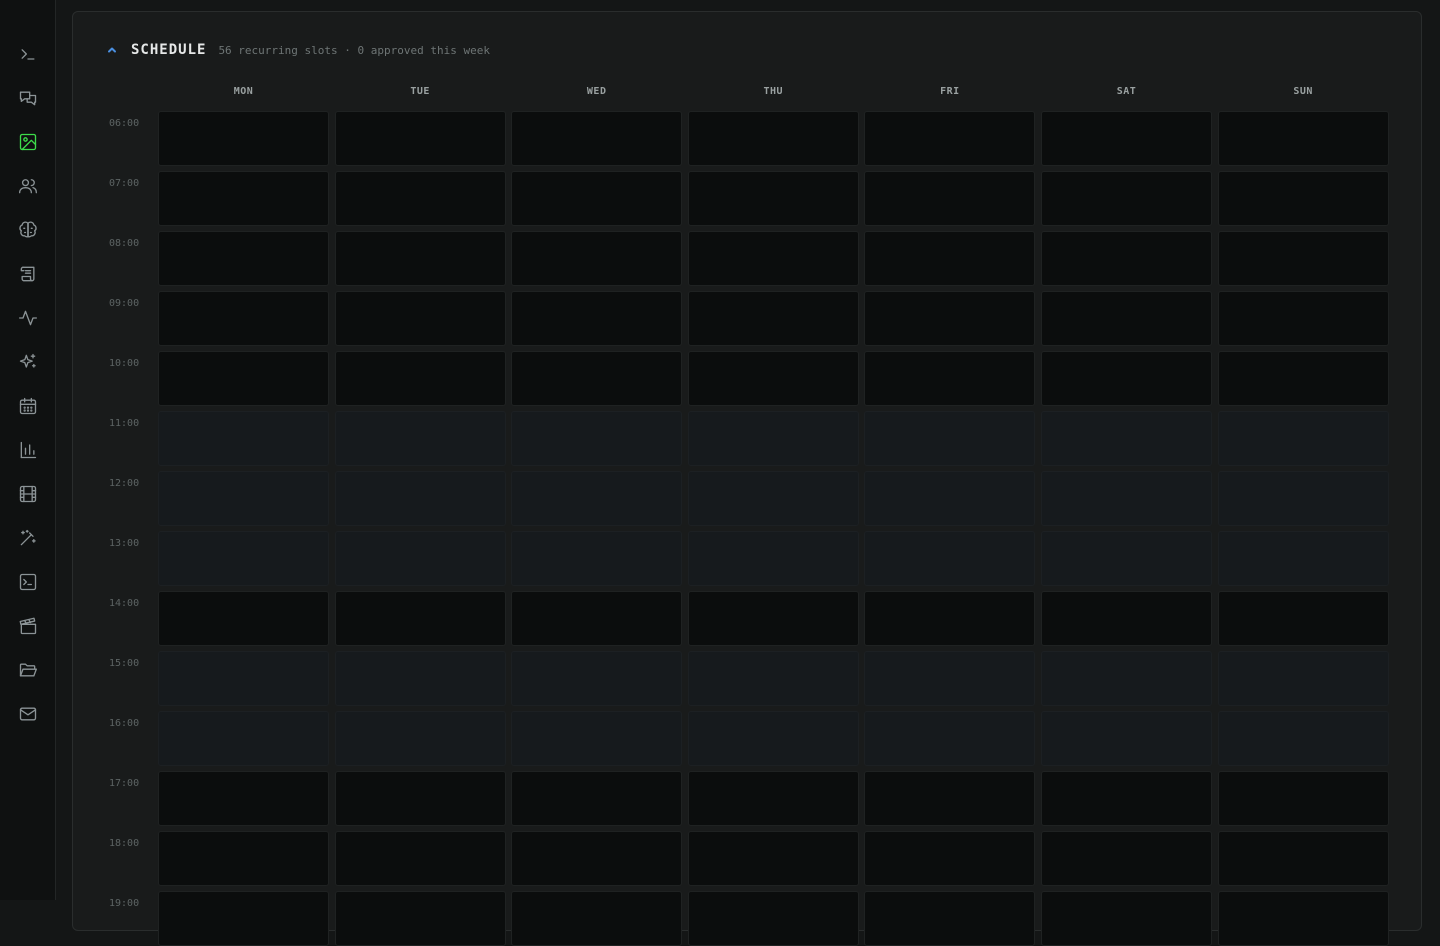  What do you see at coordinates (28, 626) in the screenshot?
I see `sidebar-item-clapperboard` at bounding box center [28, 626].